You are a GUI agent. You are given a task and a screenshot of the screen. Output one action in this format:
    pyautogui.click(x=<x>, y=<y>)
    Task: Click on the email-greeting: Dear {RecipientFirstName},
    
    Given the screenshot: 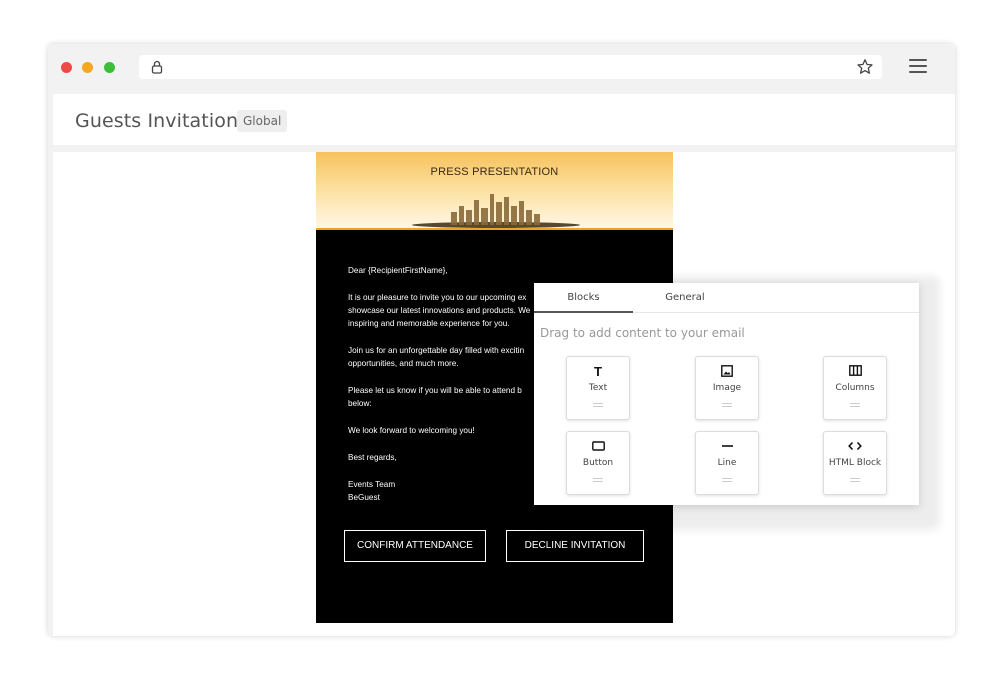 What is the action you would take?
    pyautogui.click(x=398, y=270)
    